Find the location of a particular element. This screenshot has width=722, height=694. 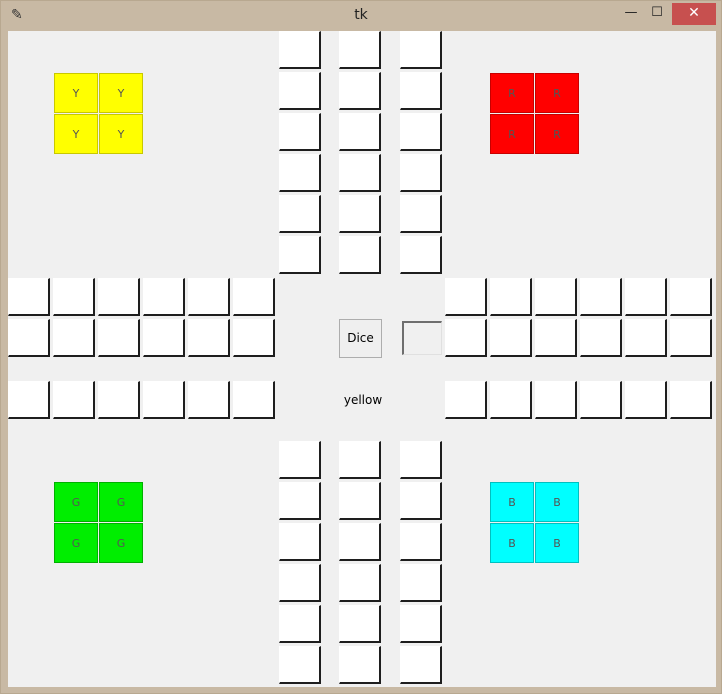

maximize-button: ☐ is located at coordinates (657, 14).